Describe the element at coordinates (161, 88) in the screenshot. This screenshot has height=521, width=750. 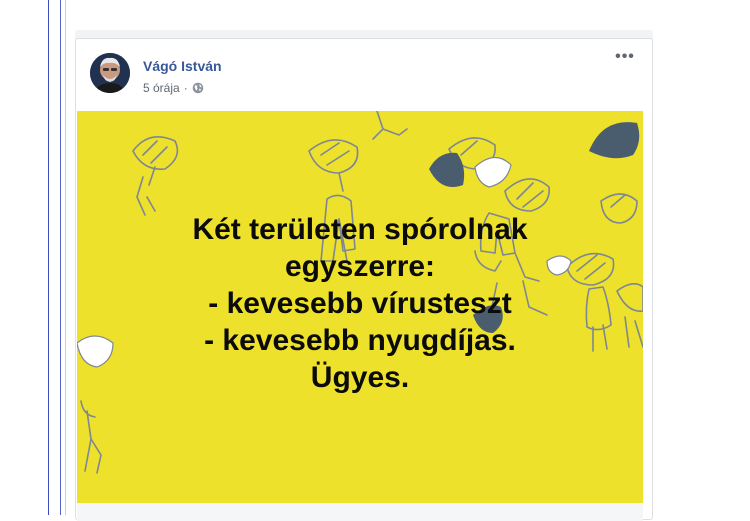
I see `post-timestamp: 5 órája` at that location.